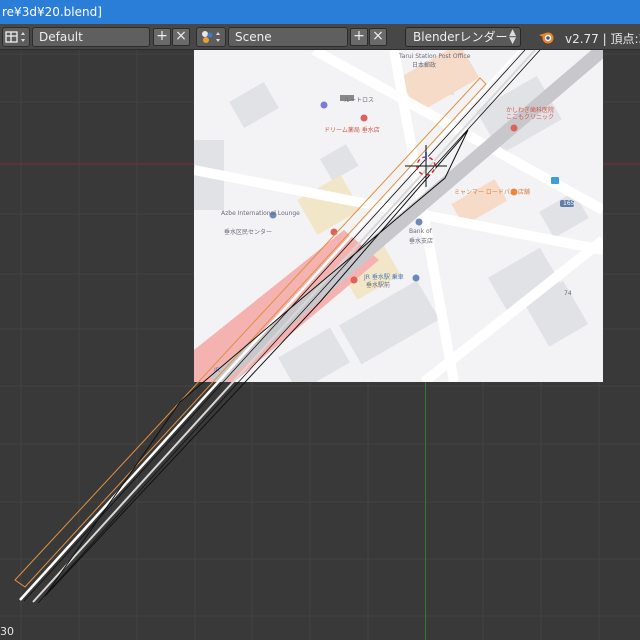 The width and height of the screenshot is (640, 640). I want to click on info-header: Default + × Scene + × Blenderレンダー ▲ ▼, so click(320, 37).